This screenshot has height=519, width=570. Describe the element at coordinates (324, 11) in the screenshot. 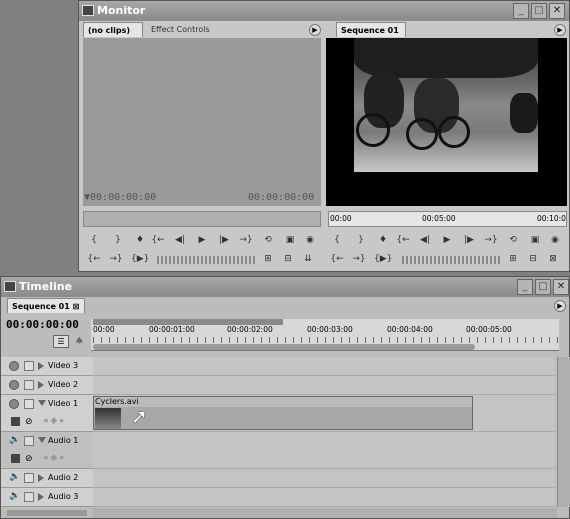

I see `monitor-titlebar: Monitor` at that location.